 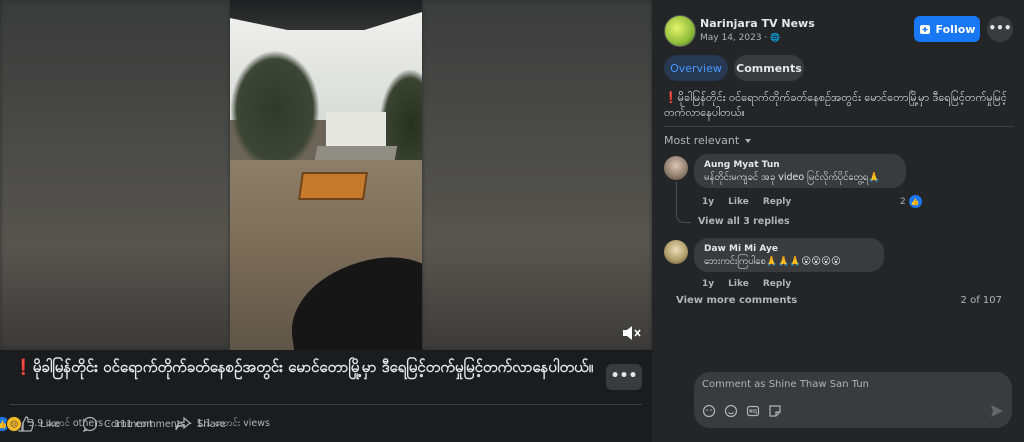 I want to click on comment-input-placeholder: Comment as Shine Thaw San Tun, so click(x=786, y=384).